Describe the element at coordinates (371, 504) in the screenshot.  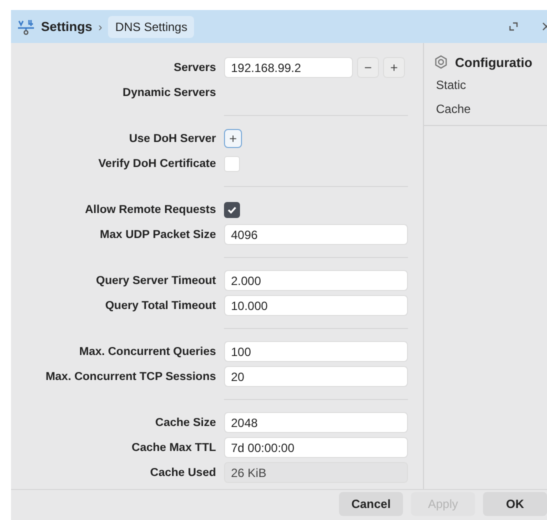
I see `dialog-button: Cancel` at that location.